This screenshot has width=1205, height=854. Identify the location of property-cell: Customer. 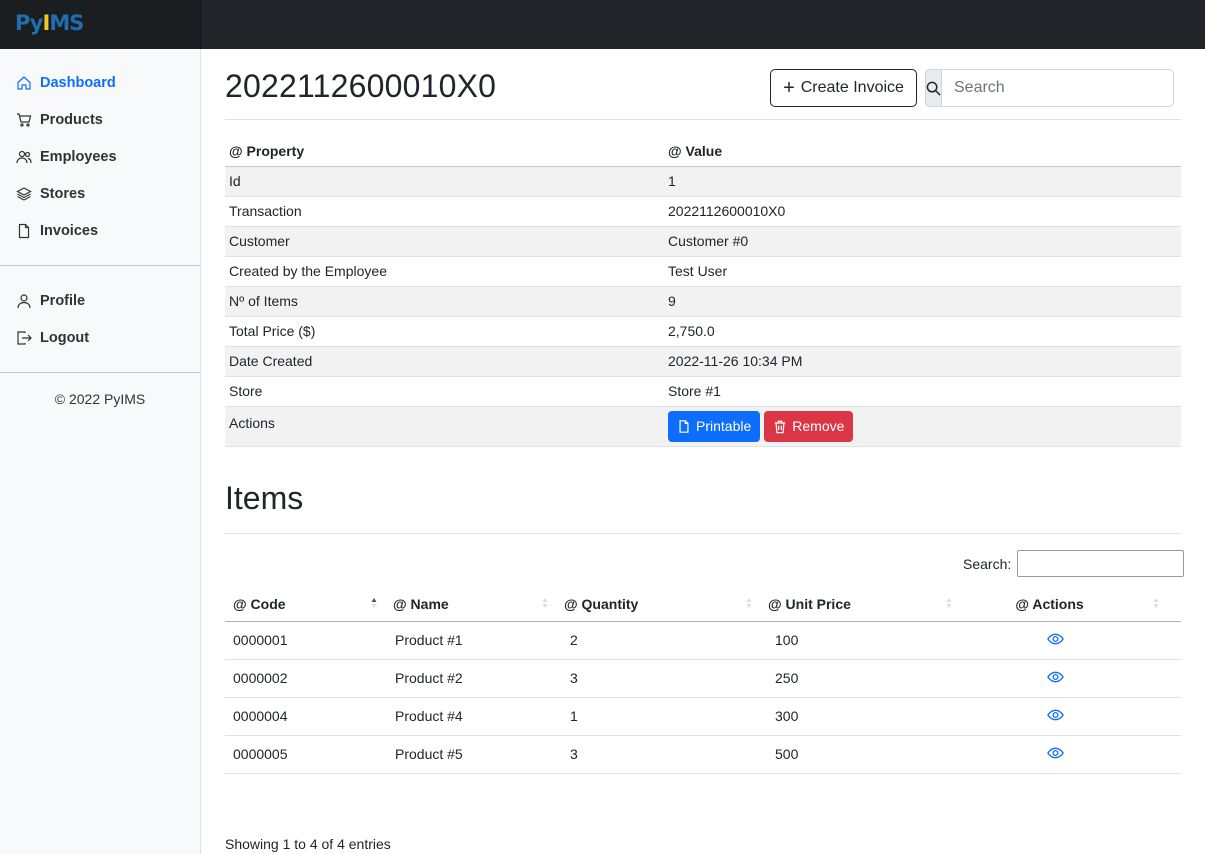
(444, 241).